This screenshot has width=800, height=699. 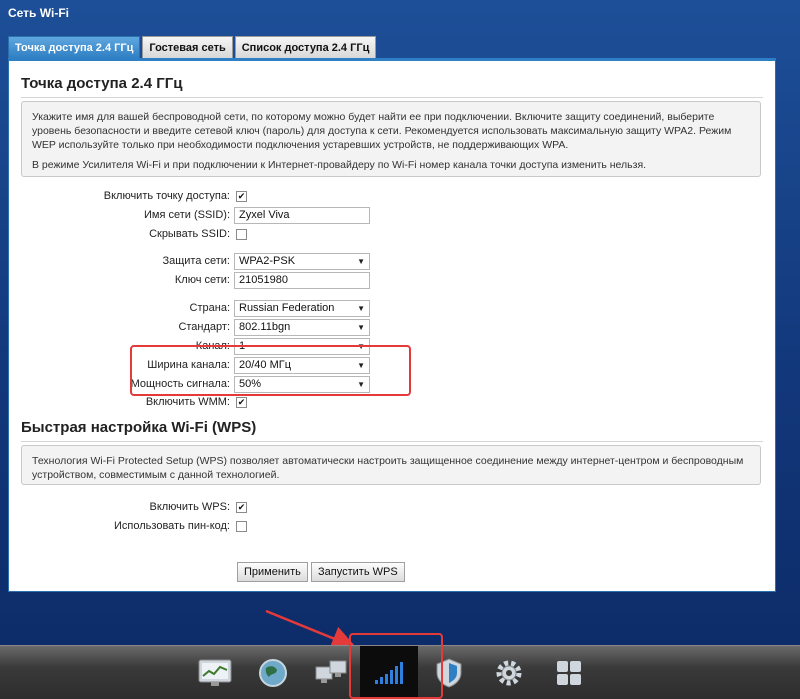 I want to click on taskbar-item-home-network, so click(x=331, y=672).